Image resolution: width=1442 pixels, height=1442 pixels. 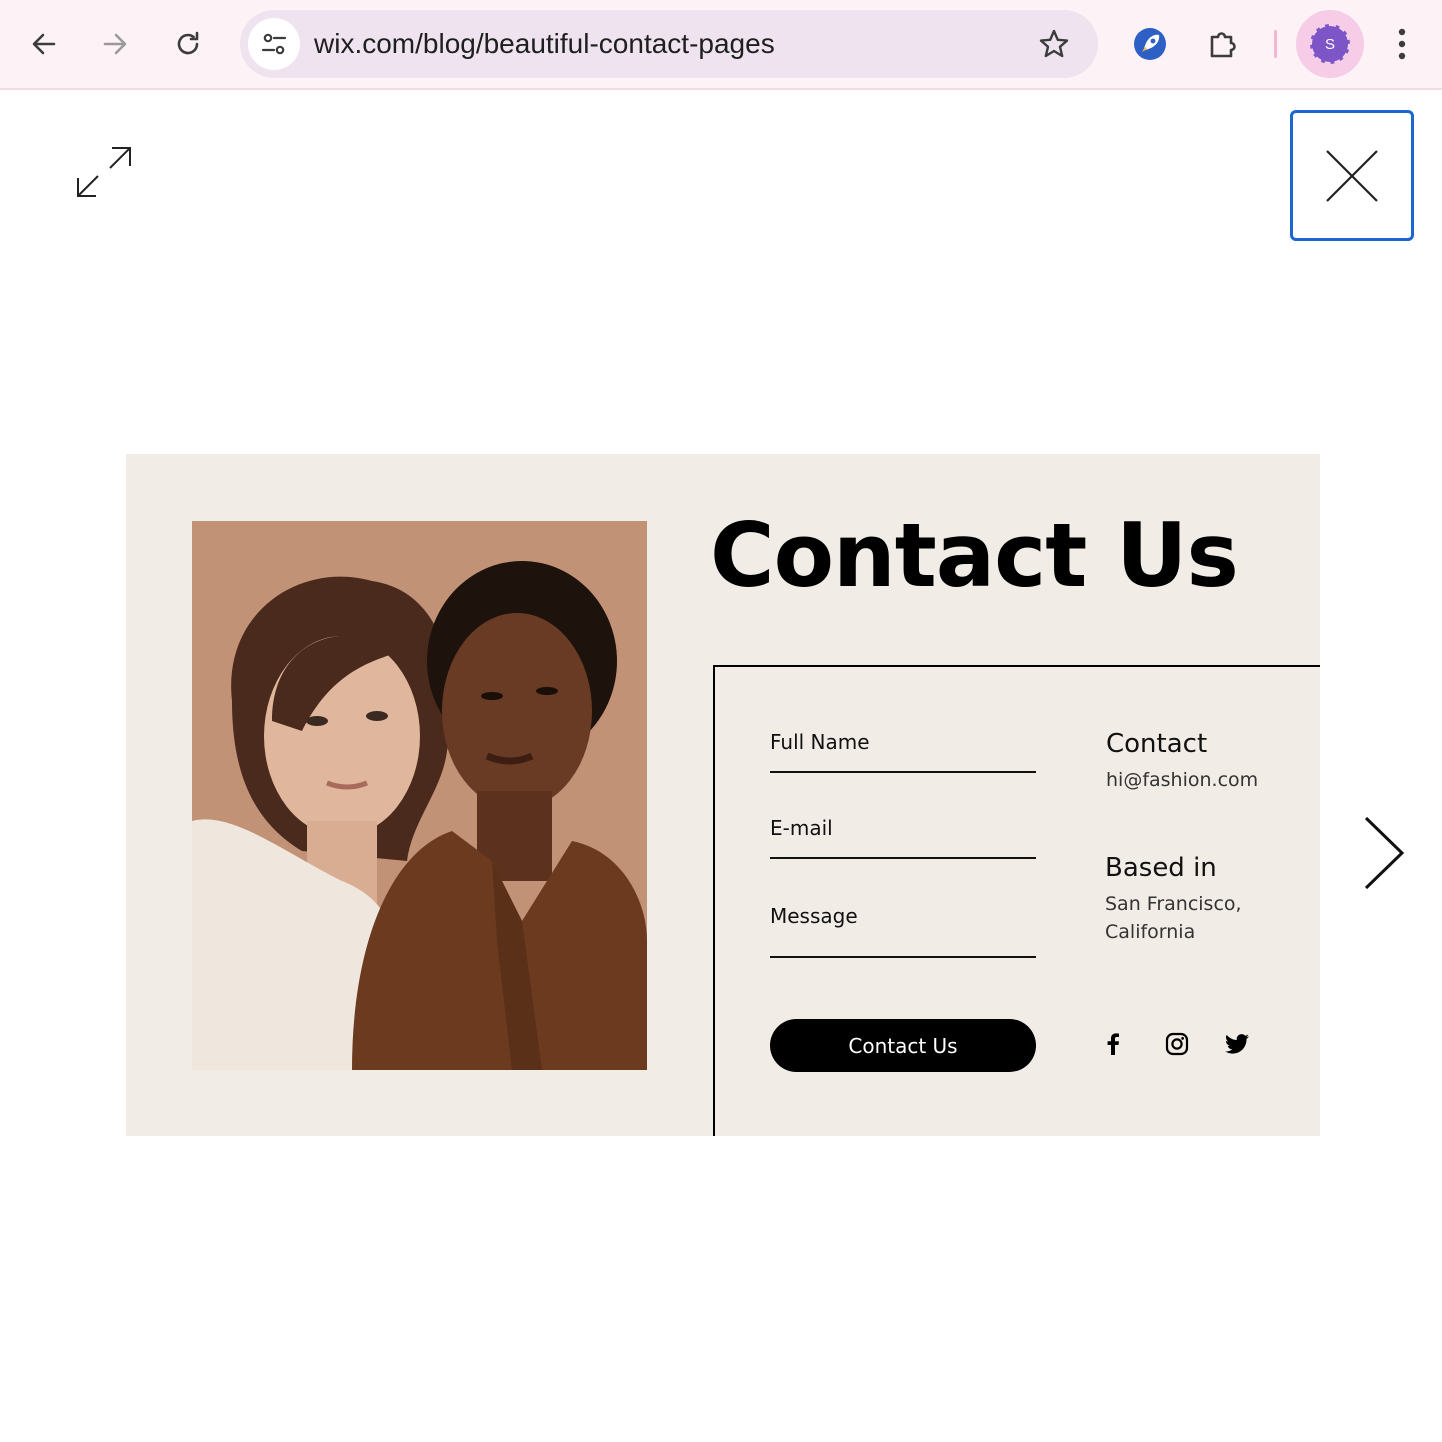 I want to click on site-info-button, so click(x=274, y=44).